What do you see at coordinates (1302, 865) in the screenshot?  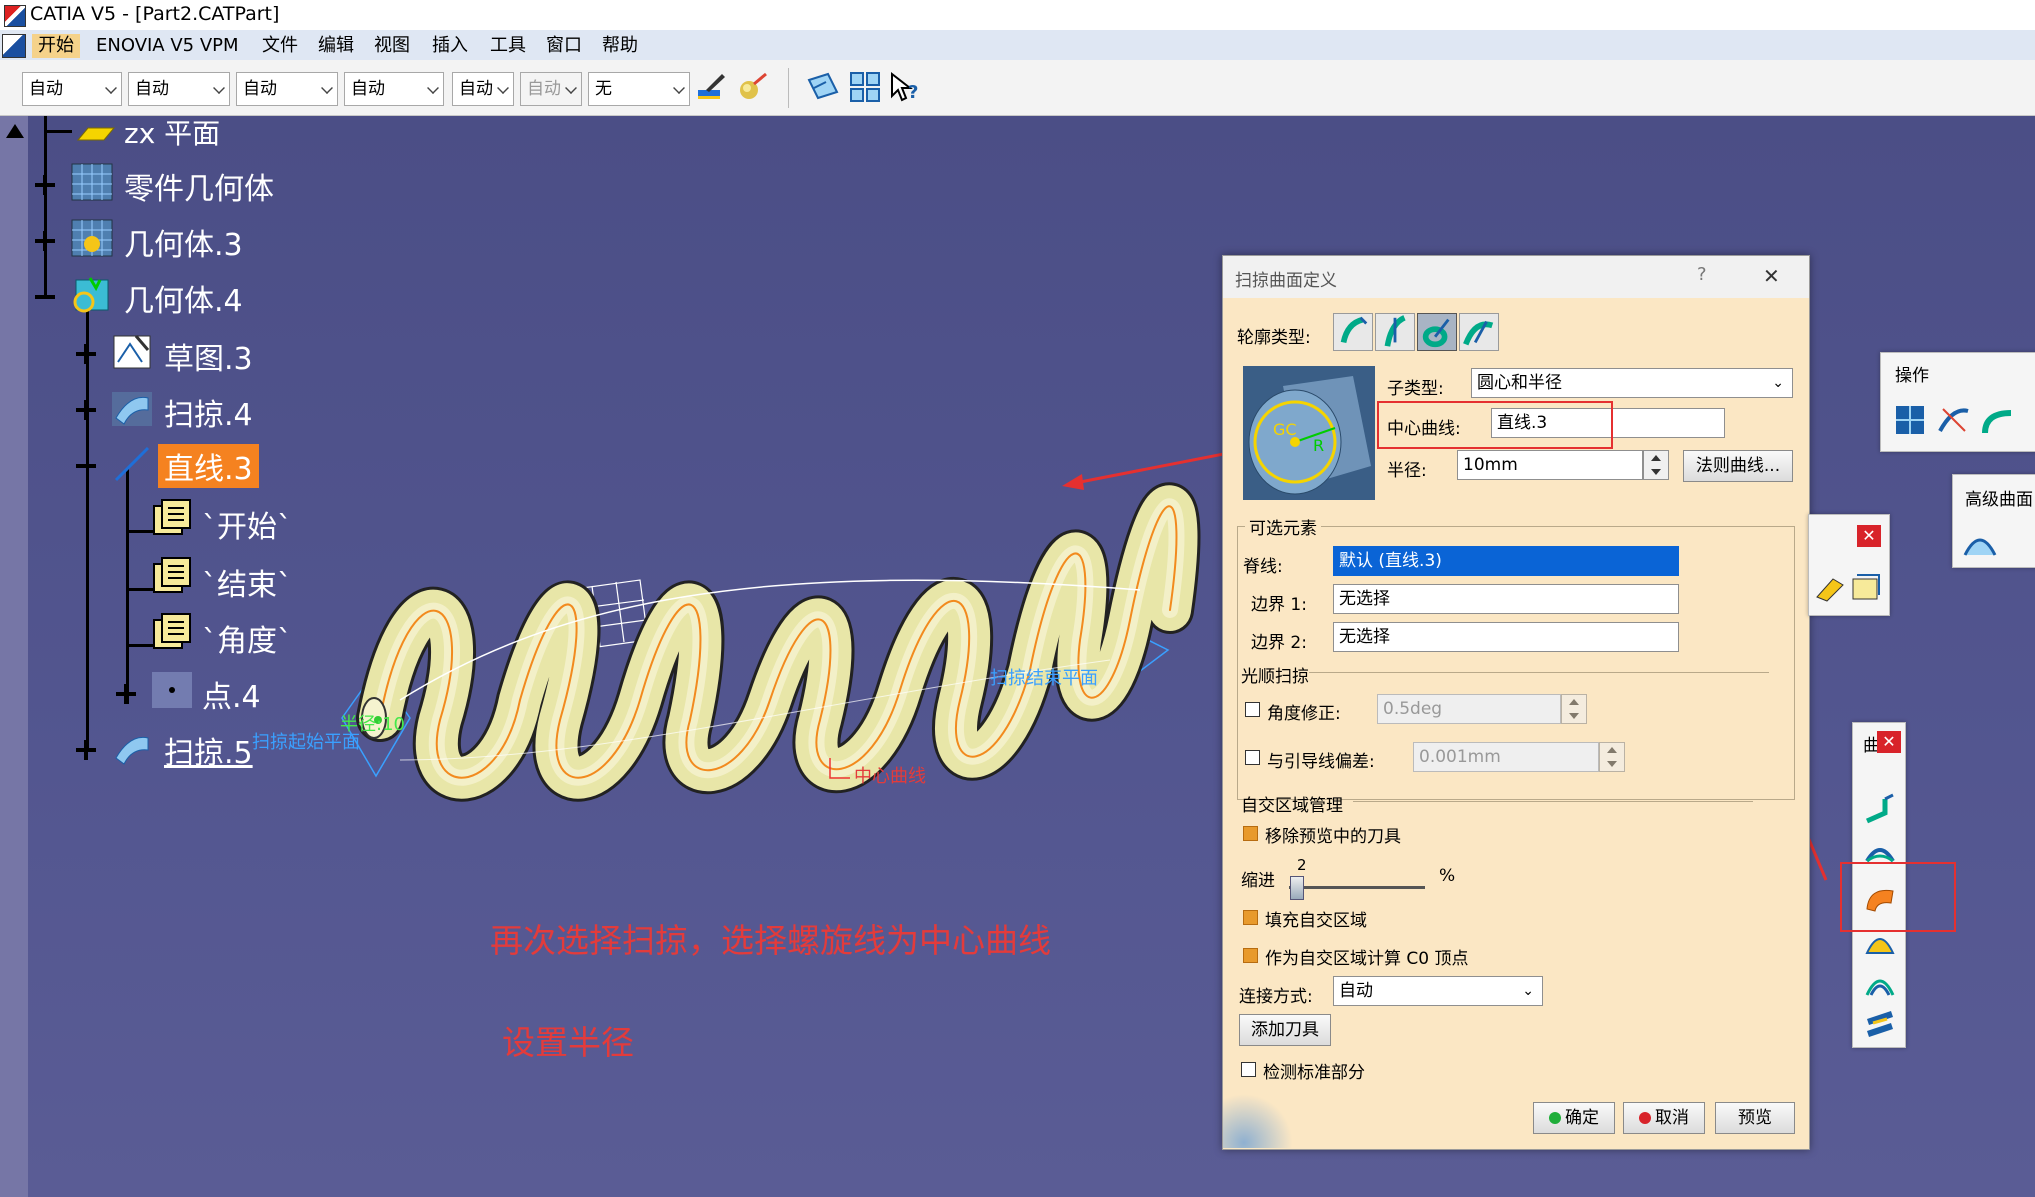 I see `indent-value: 2` at bounding box center [1302, 865].